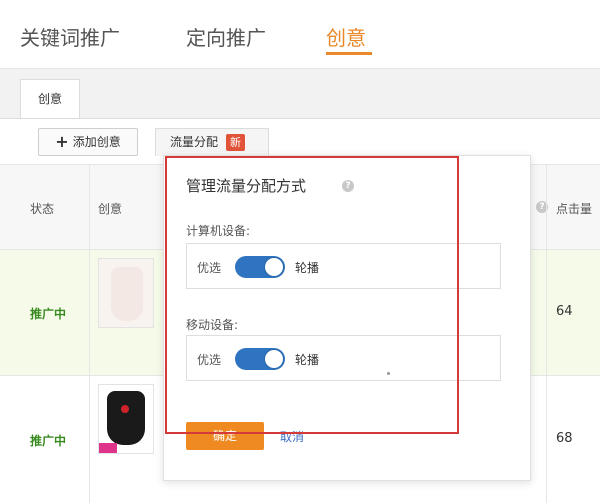  Describe the element at coordinates (212, 325) in the screenshot. I see `mobile-device-label: 移动设备:` at that location.